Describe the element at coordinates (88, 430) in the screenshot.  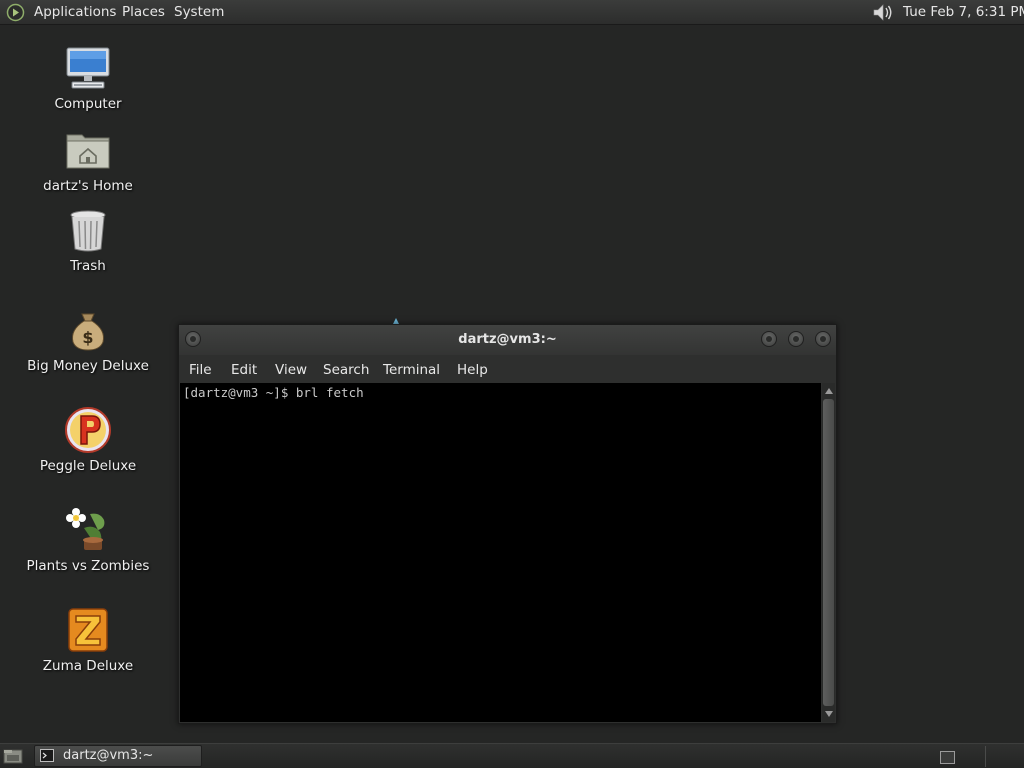
I see `peggle-icon` at that location.